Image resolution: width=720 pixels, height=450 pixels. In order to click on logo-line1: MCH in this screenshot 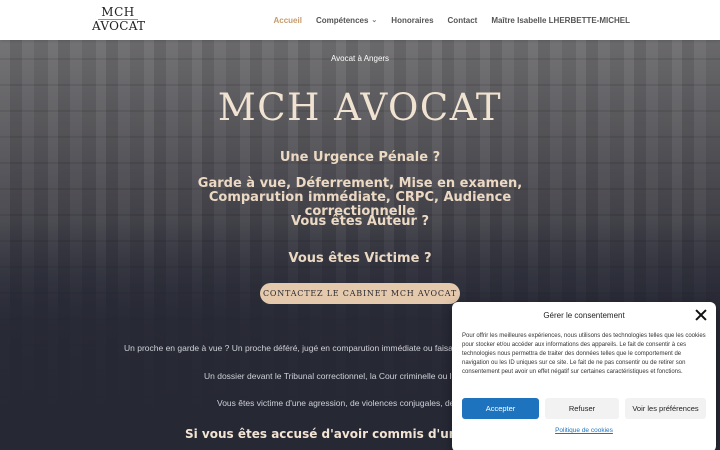, I will do `click(118, 12)`.